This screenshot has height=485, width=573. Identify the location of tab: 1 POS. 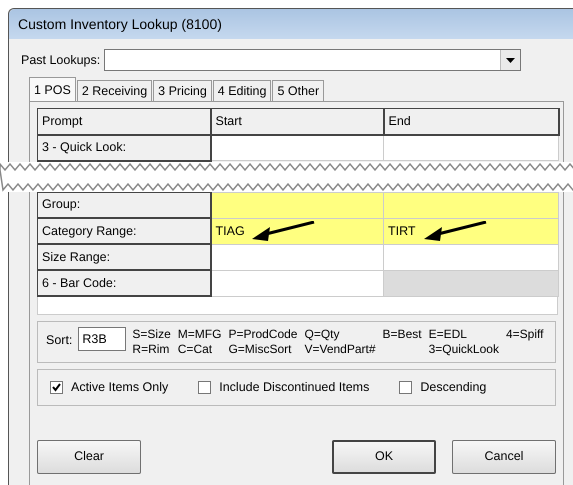
(52, 89).